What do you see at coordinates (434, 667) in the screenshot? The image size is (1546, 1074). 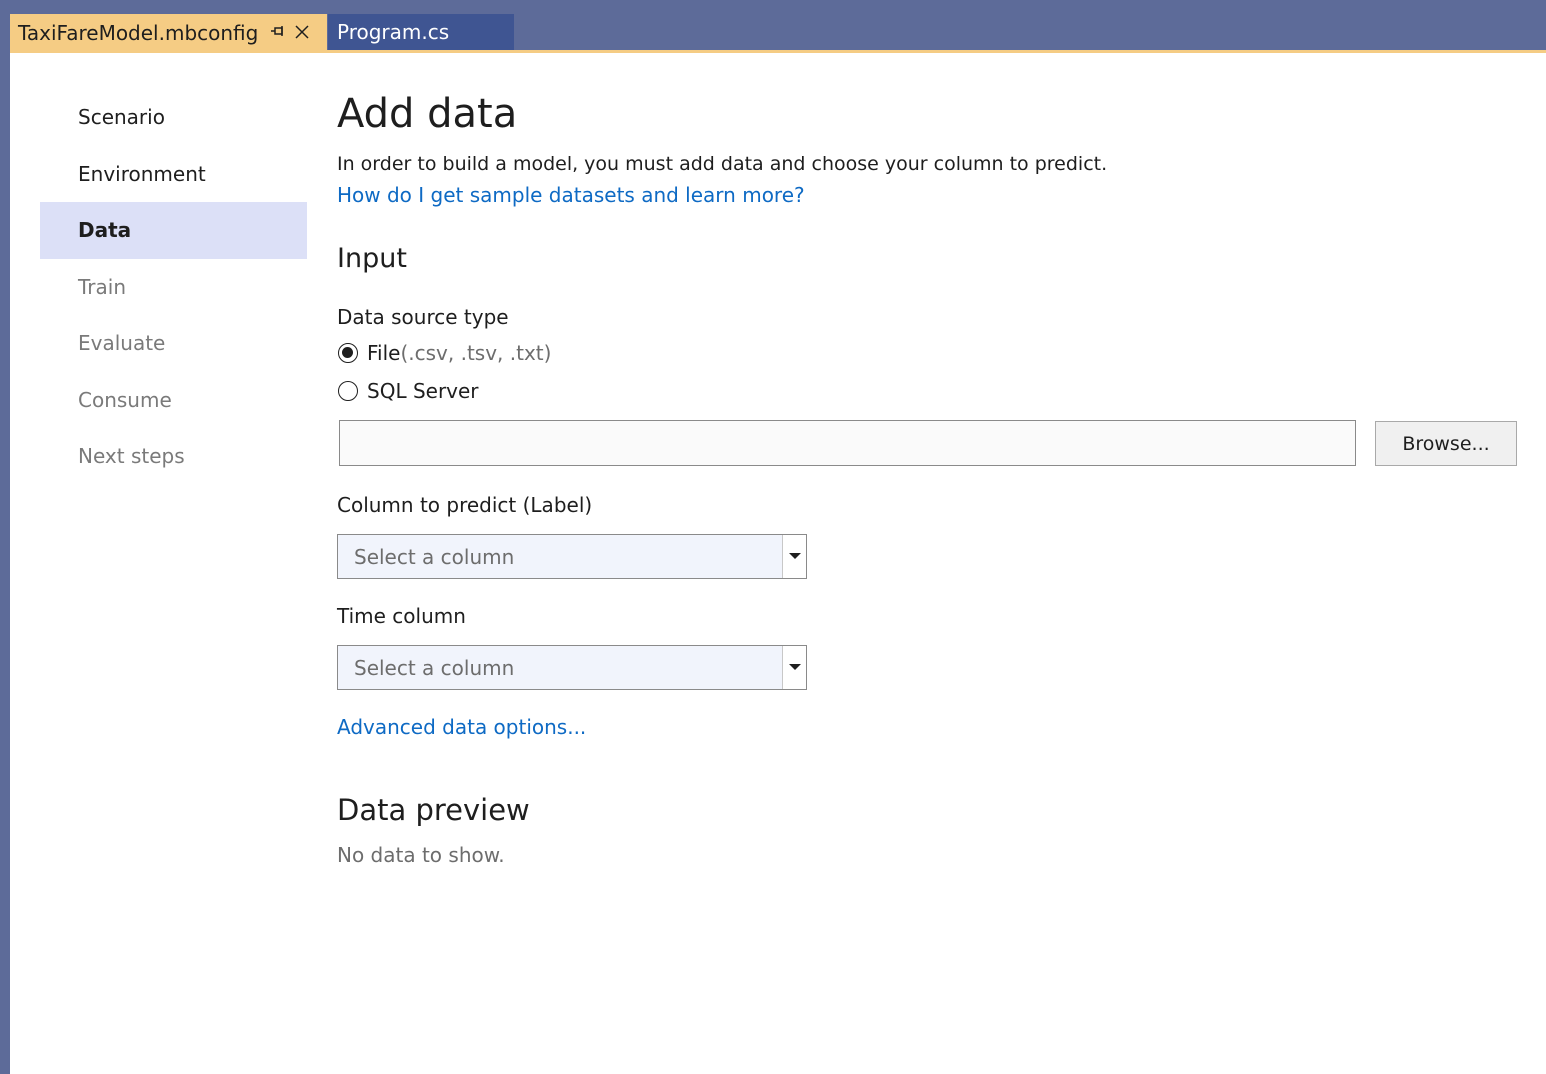 I see `time-column-select-value: Select a column` at bounding box center [434, 667].